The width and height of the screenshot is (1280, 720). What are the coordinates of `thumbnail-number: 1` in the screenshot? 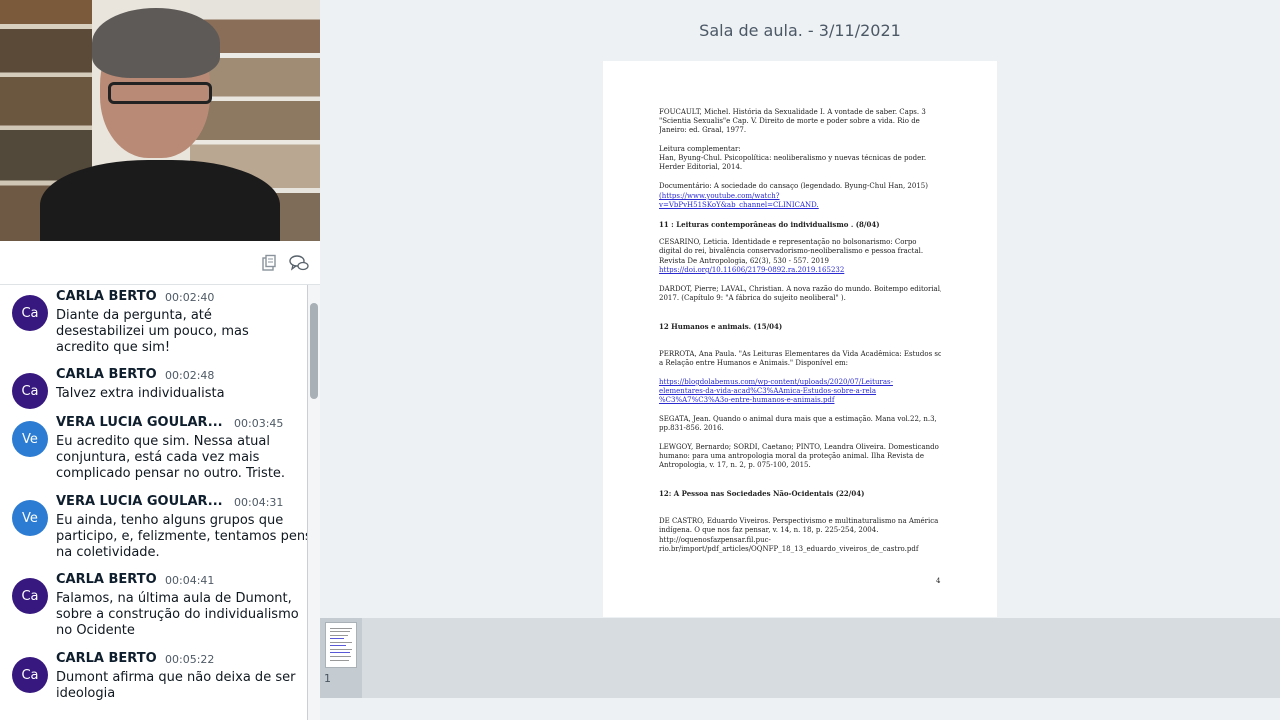 It's located at (327, 678).